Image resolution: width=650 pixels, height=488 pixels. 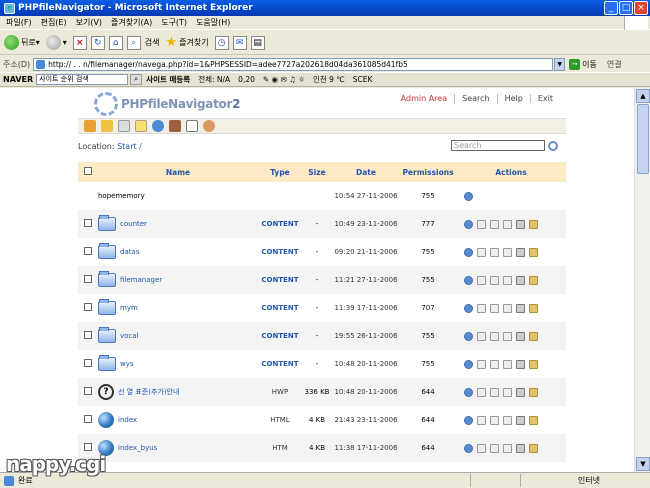 What do you see at coordinates (129, 146) in the screenshot?
I see `location-start-link: Start /` at bounding box center [129, 146].